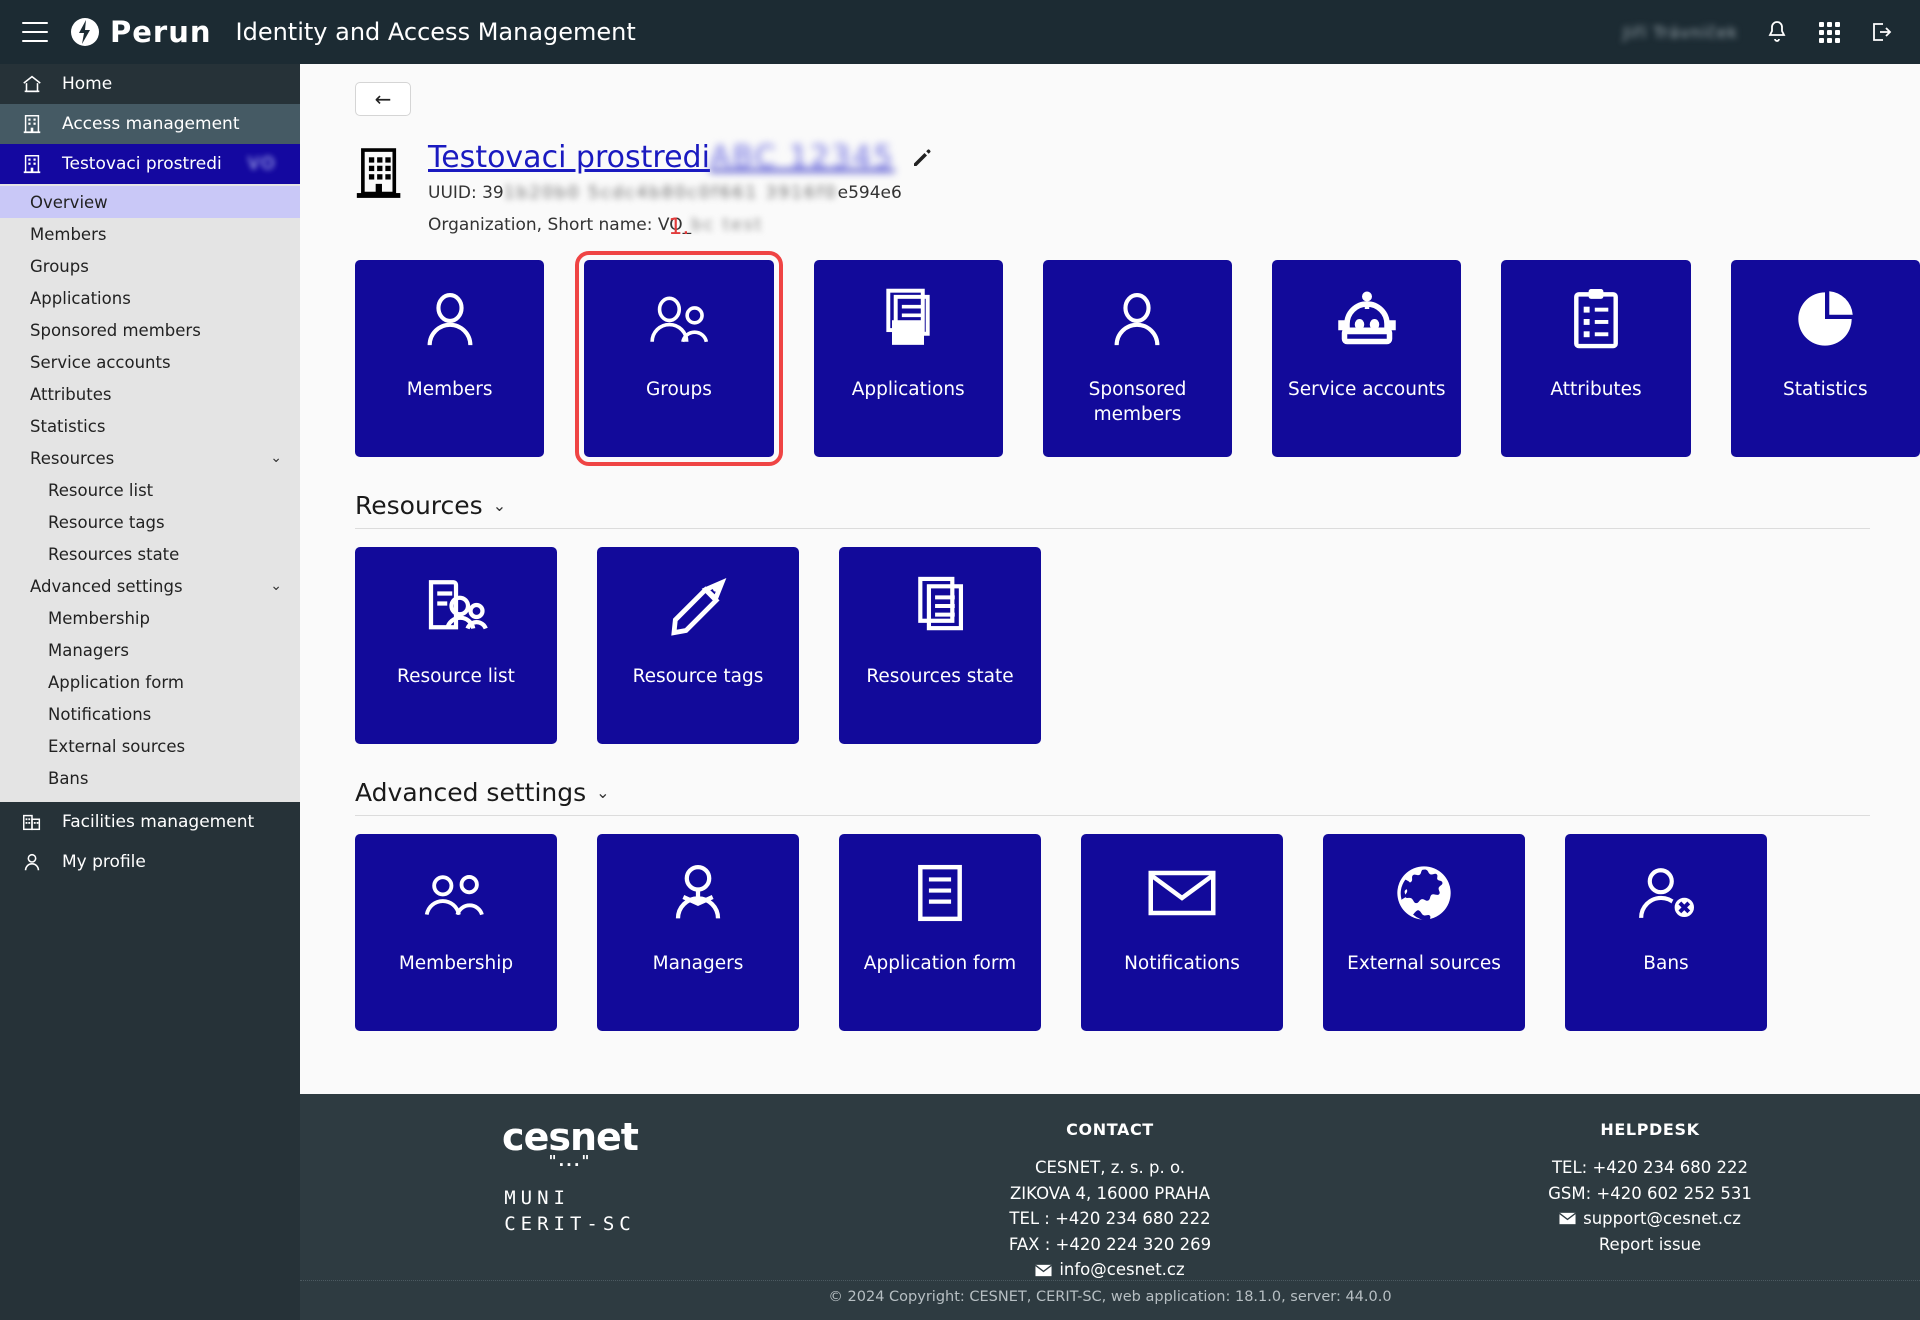 Image resolution: width=1920 pixels, height=1320 pixels. I want to click on resources-section-toggle: Resources ⌄, so click(1112, 505).